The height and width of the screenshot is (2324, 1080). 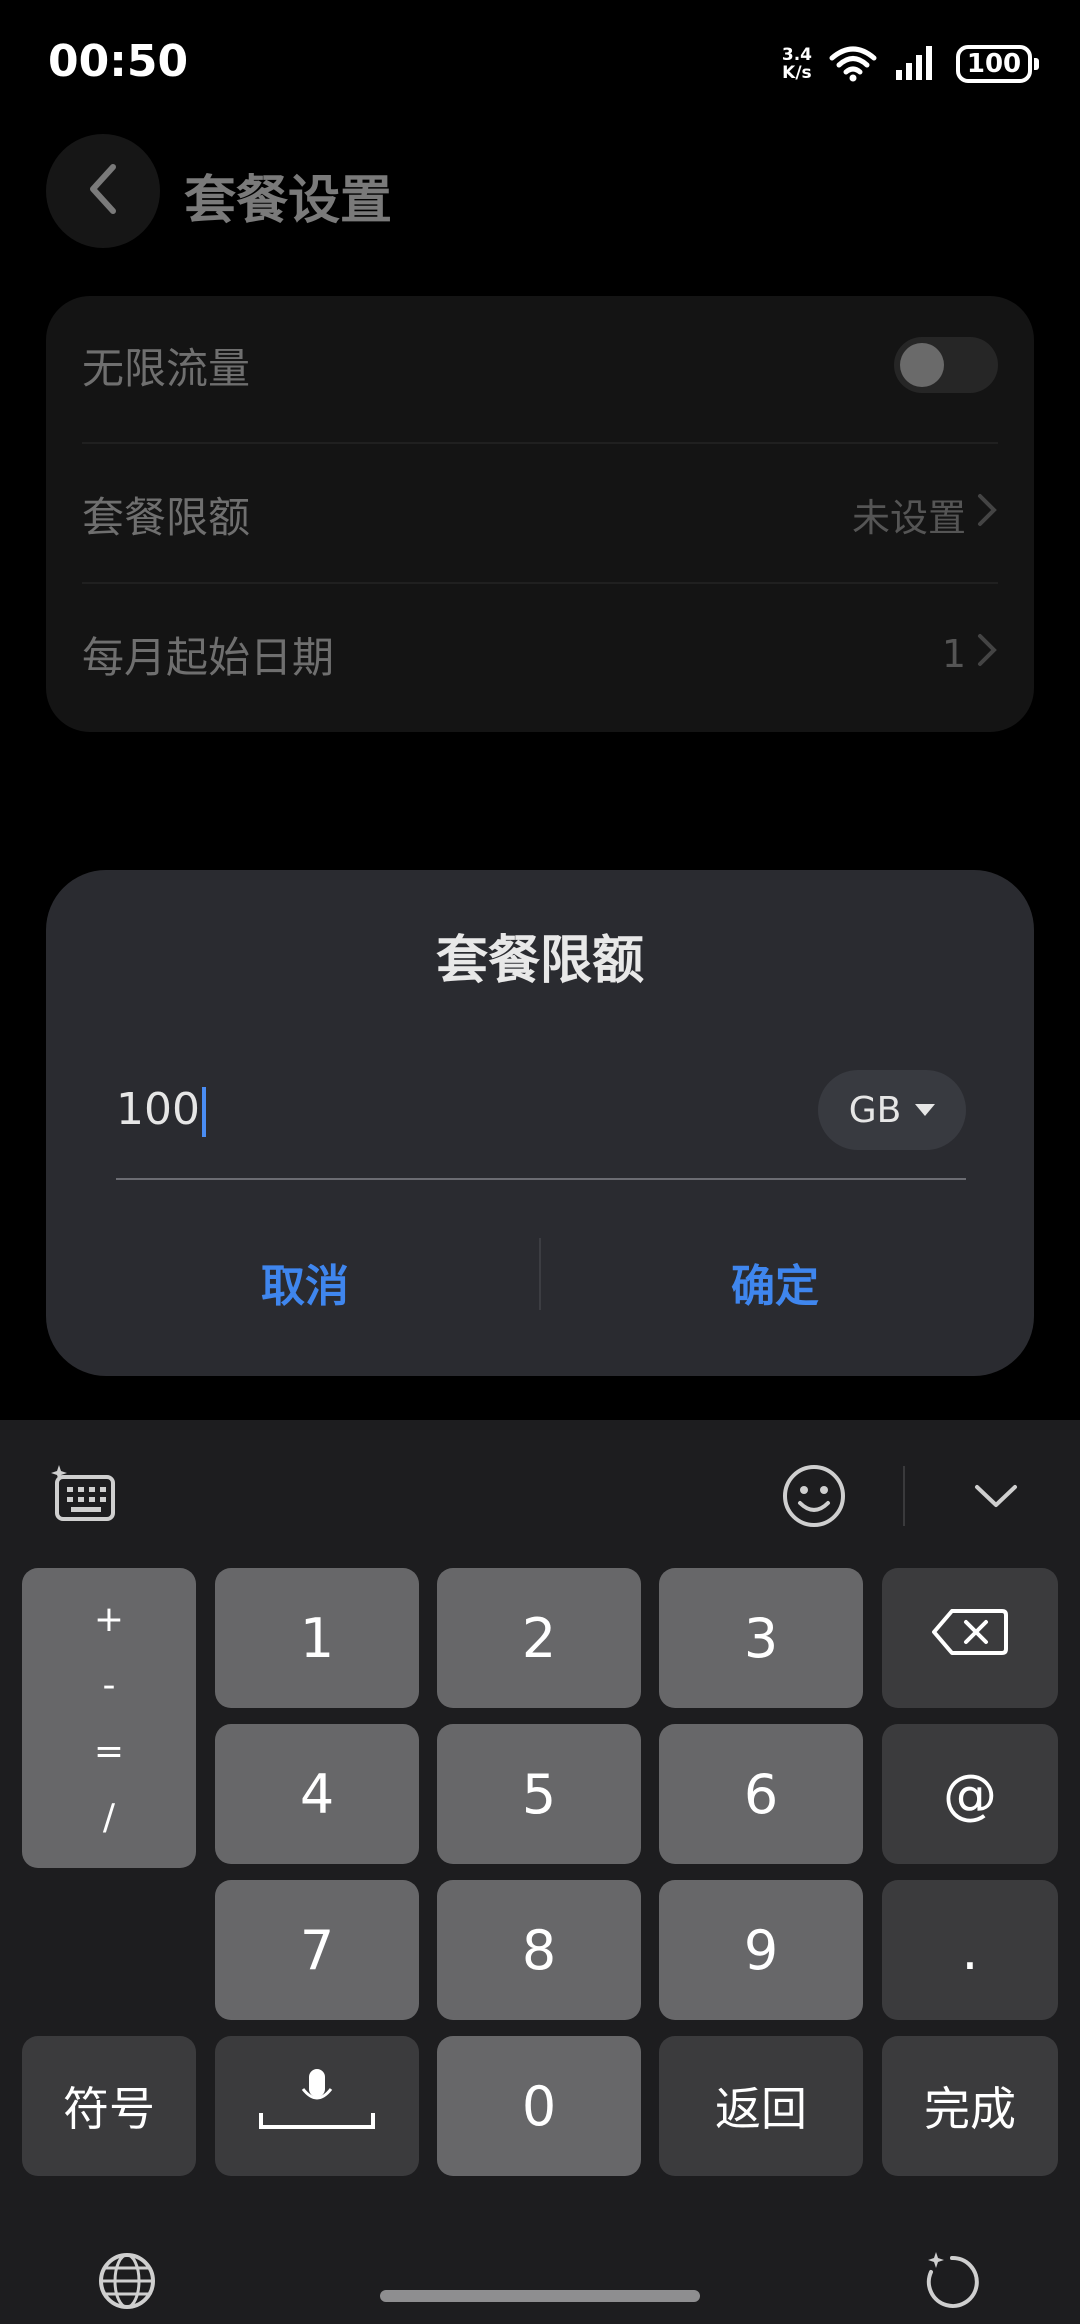 What do you see at coordinates (158, 1109) in the screenshot?
I see `limit-input-value: 100` at bounding box center [158, 1109].